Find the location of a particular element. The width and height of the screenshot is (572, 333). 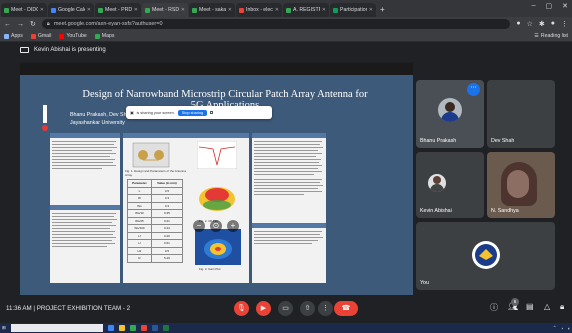

reading-list: ☰ Reading list is located at coordinates (551, 36).